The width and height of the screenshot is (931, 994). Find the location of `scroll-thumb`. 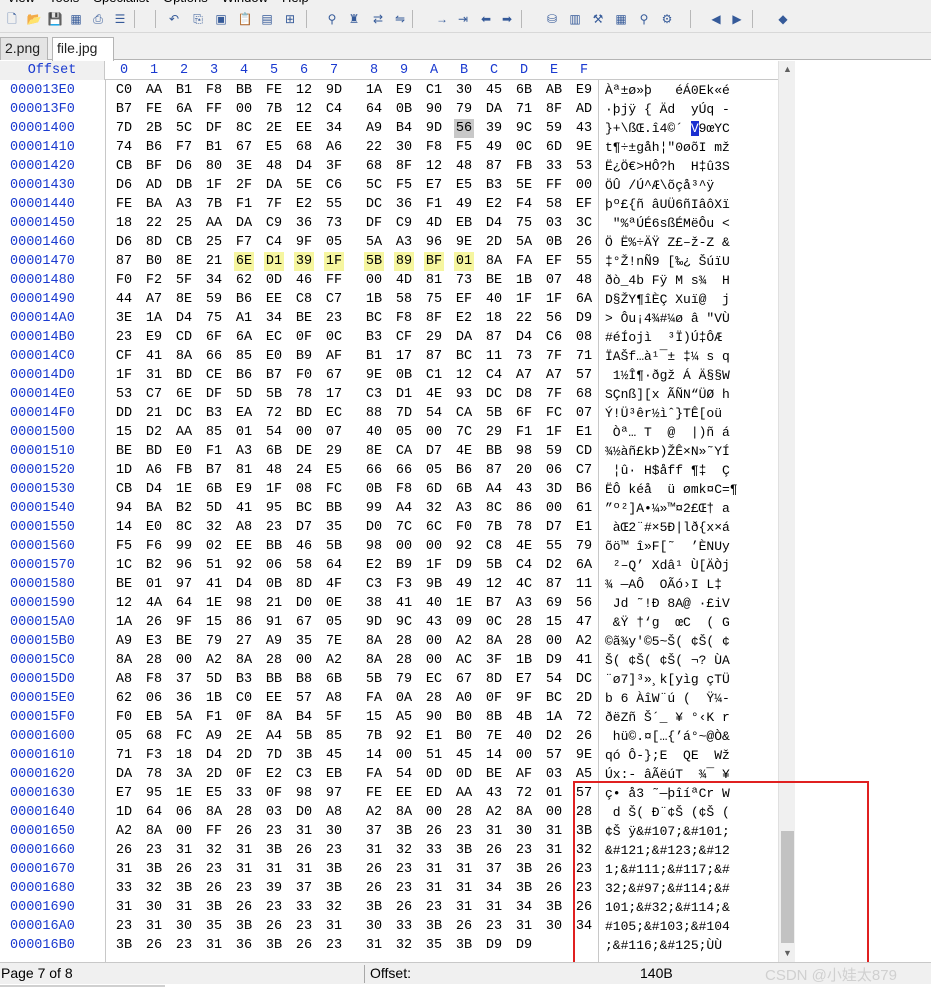

scroll-thumb is located at coordinates (787, 887).